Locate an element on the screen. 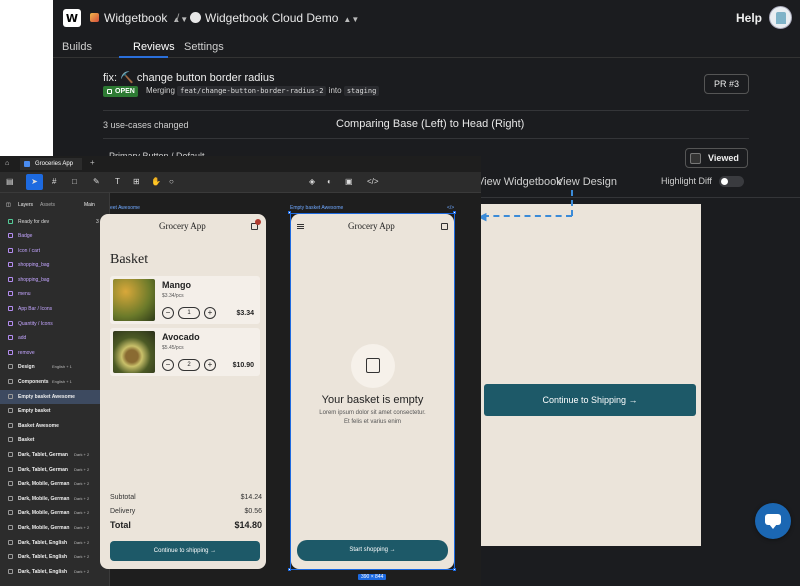 The image size is (800, 586). tab-view-widgetbook: View Widgetbook is located at coordinates (519, 182).